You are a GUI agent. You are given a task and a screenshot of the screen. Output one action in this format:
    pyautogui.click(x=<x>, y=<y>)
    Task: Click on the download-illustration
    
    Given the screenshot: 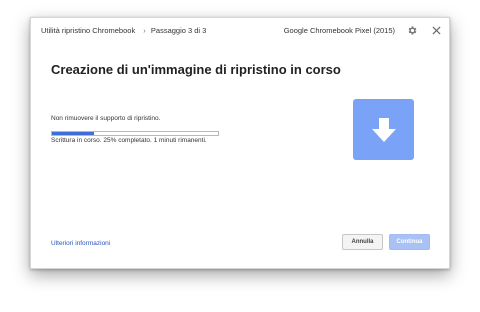 What is the action you would take?
    pyautogui.click(x=383, y=129)
    